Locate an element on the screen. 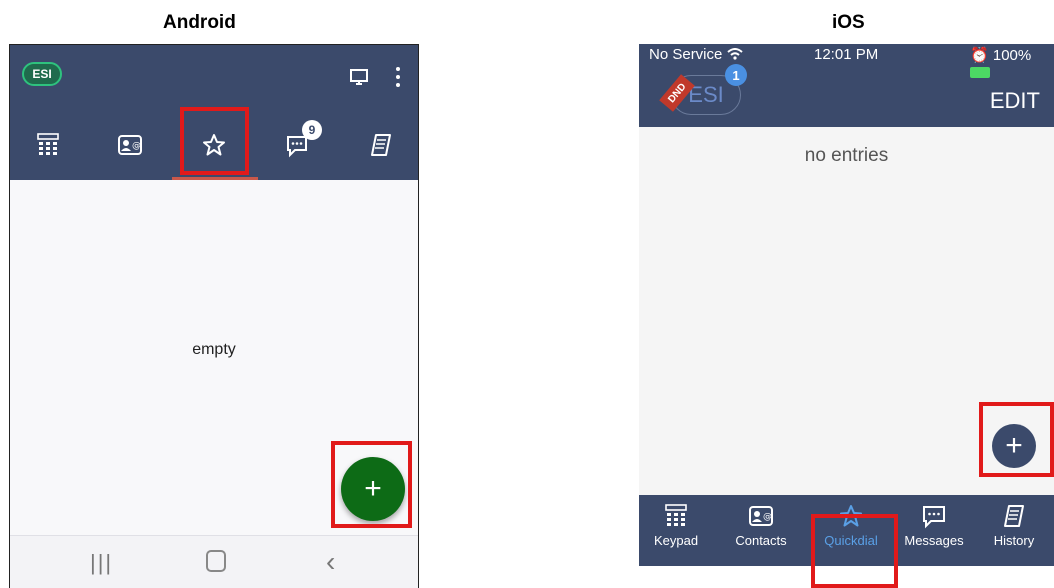 This screenshot has height=588, width=1054. alarm-icon: ⏰ is located at coordinates (979, 55).